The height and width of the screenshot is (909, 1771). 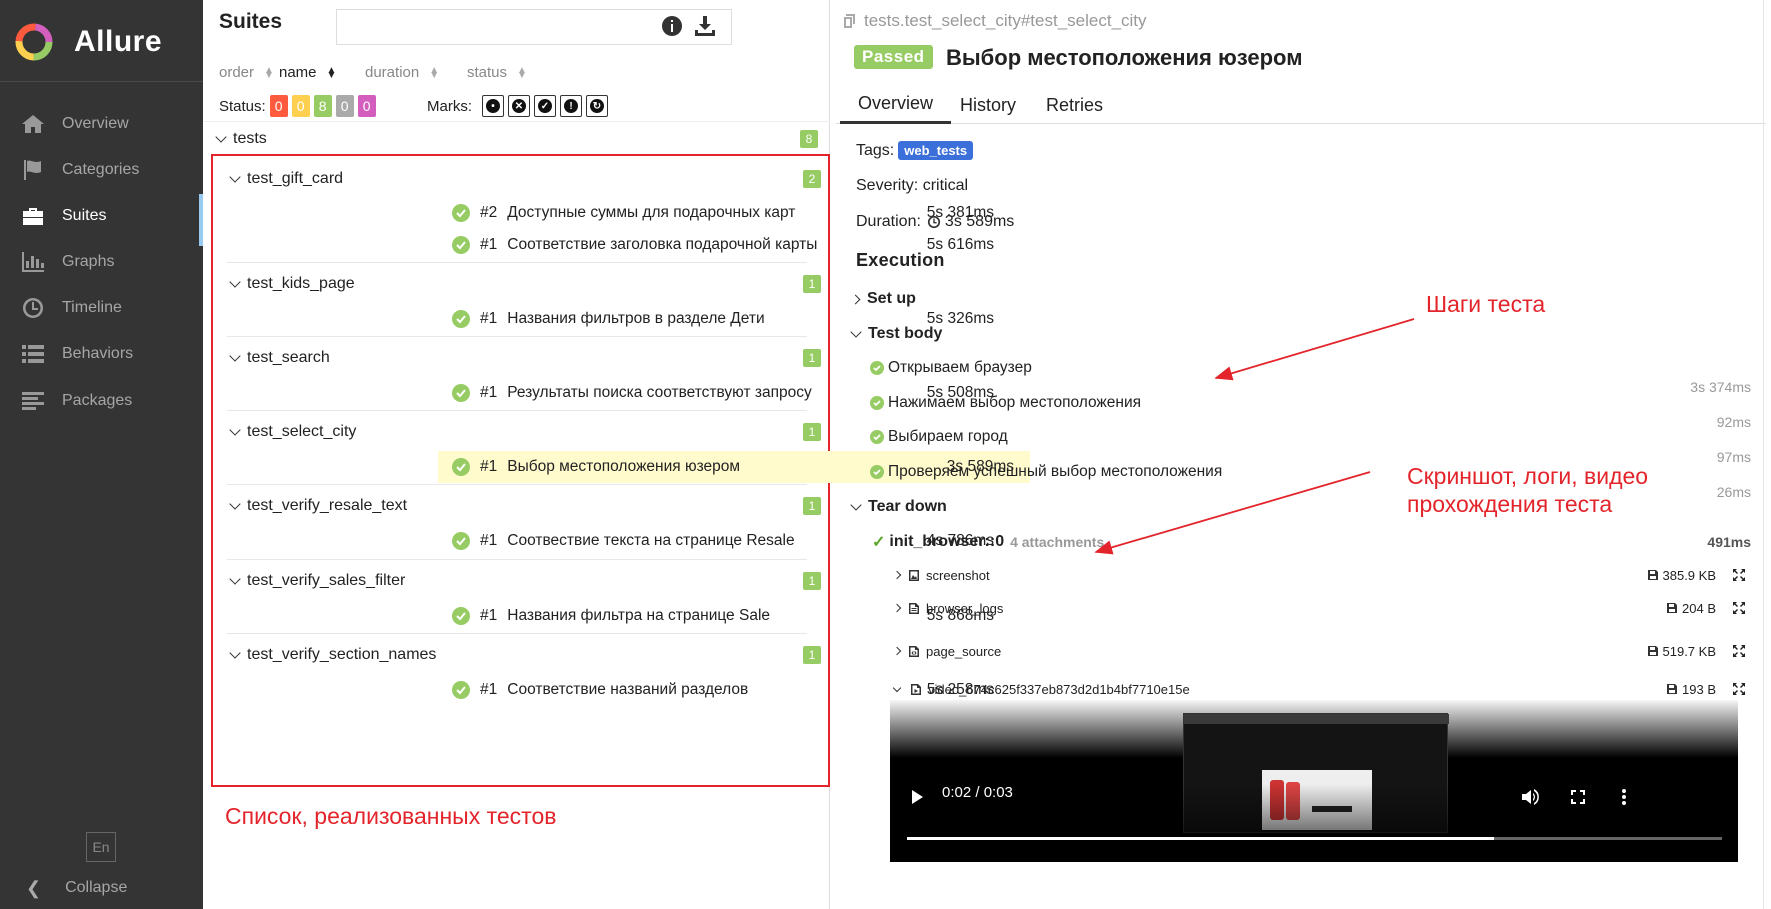 What do you see at coordinates (521, 179) in the screenshot?
I see `suite-group-header: test_gift_card 2` at bounding box center [521, 179].